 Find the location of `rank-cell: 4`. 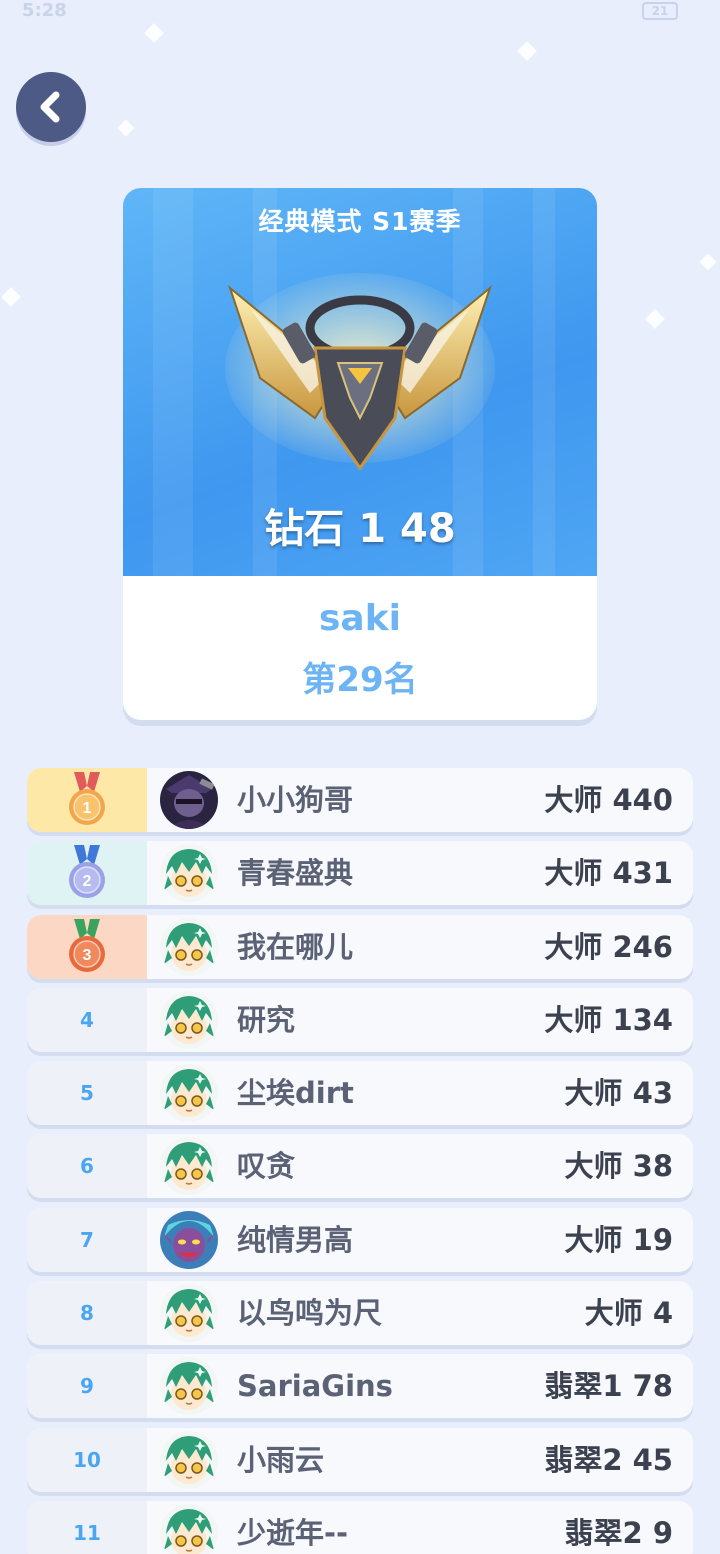

rank-cell: 4 is located at coordinates (87, 1019).